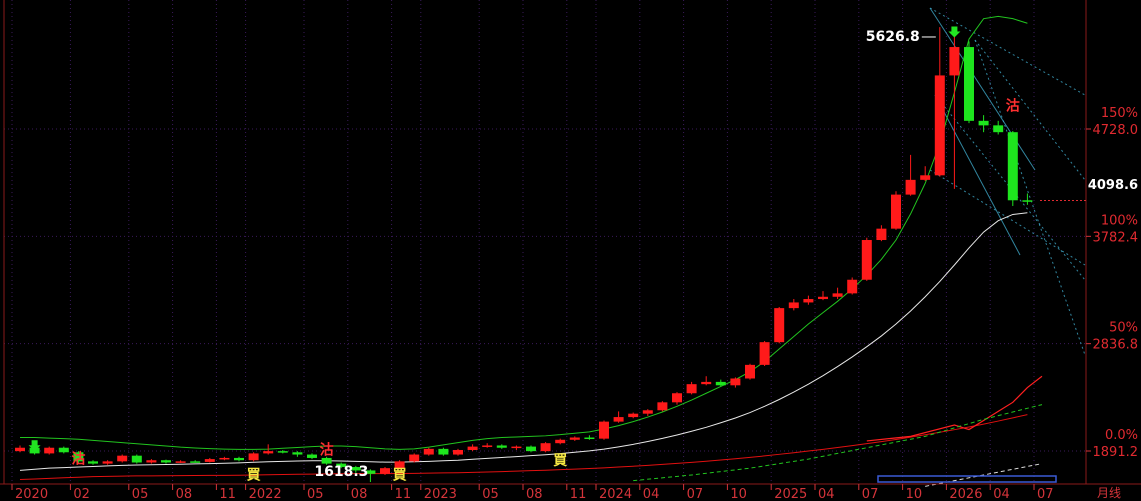 This screenshot has width=1141, height=501. I want to click on price-tick-label: 2836.8, so click(1116, 345).